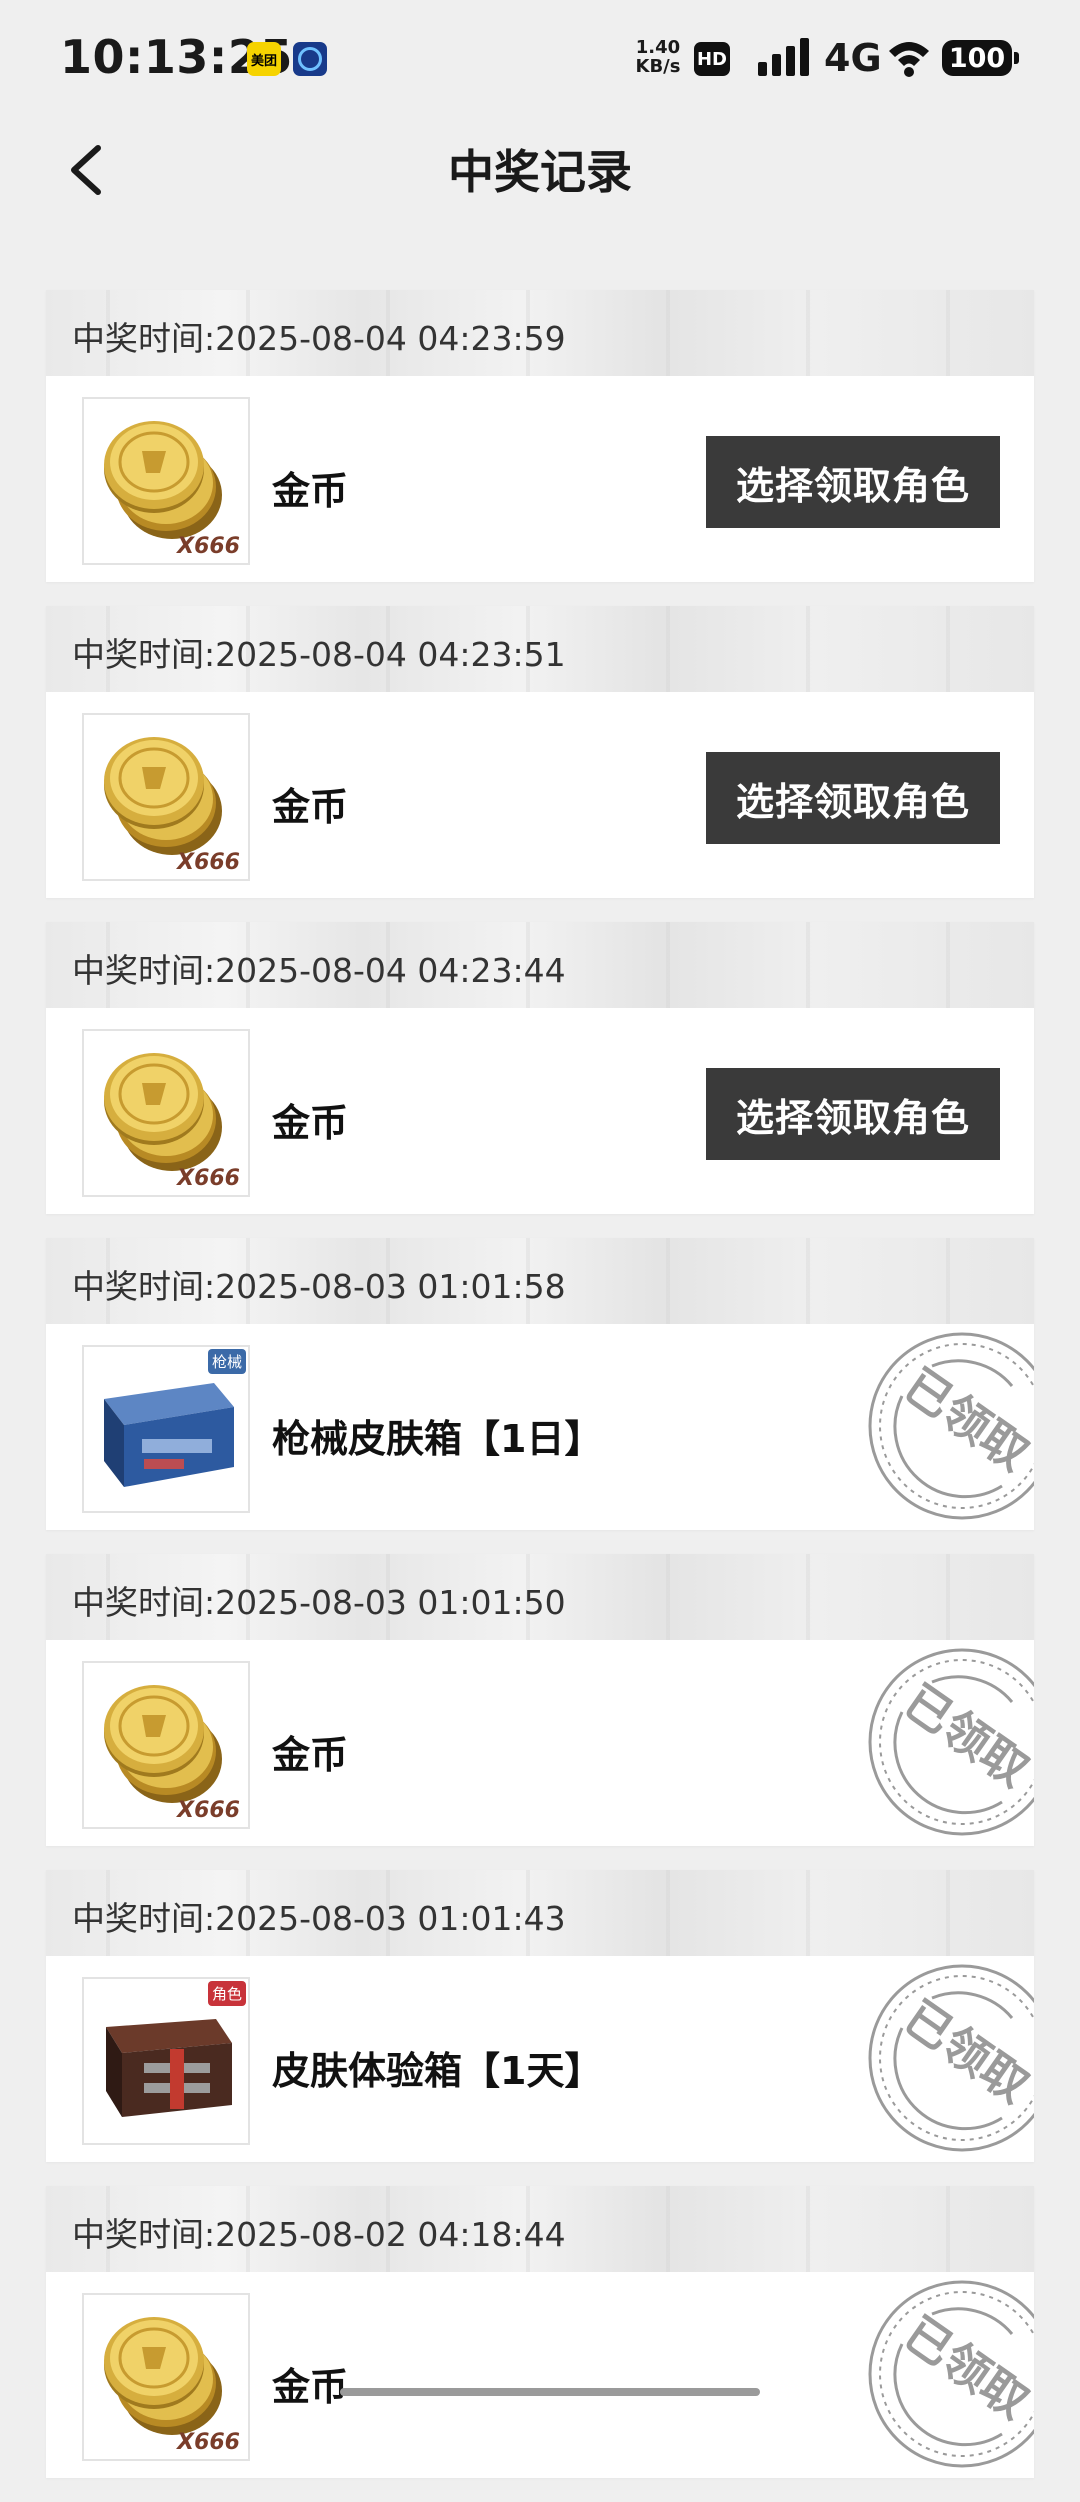 The width and height of the screenshot is (1080, 2502). What do you see at coordinates (319, 1918) in the screenshot?
I see `win-time: 中奖时间:2025-08-03 01:01:43` at bounding box center [319, 1918].